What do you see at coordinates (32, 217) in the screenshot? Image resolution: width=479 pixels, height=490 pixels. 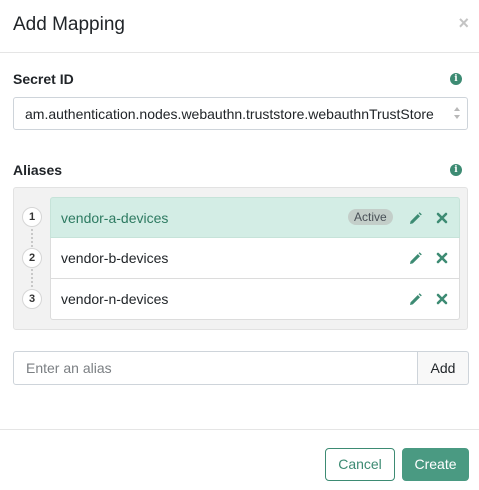 I see `step-number: 1` at bounding box center [32, 217].